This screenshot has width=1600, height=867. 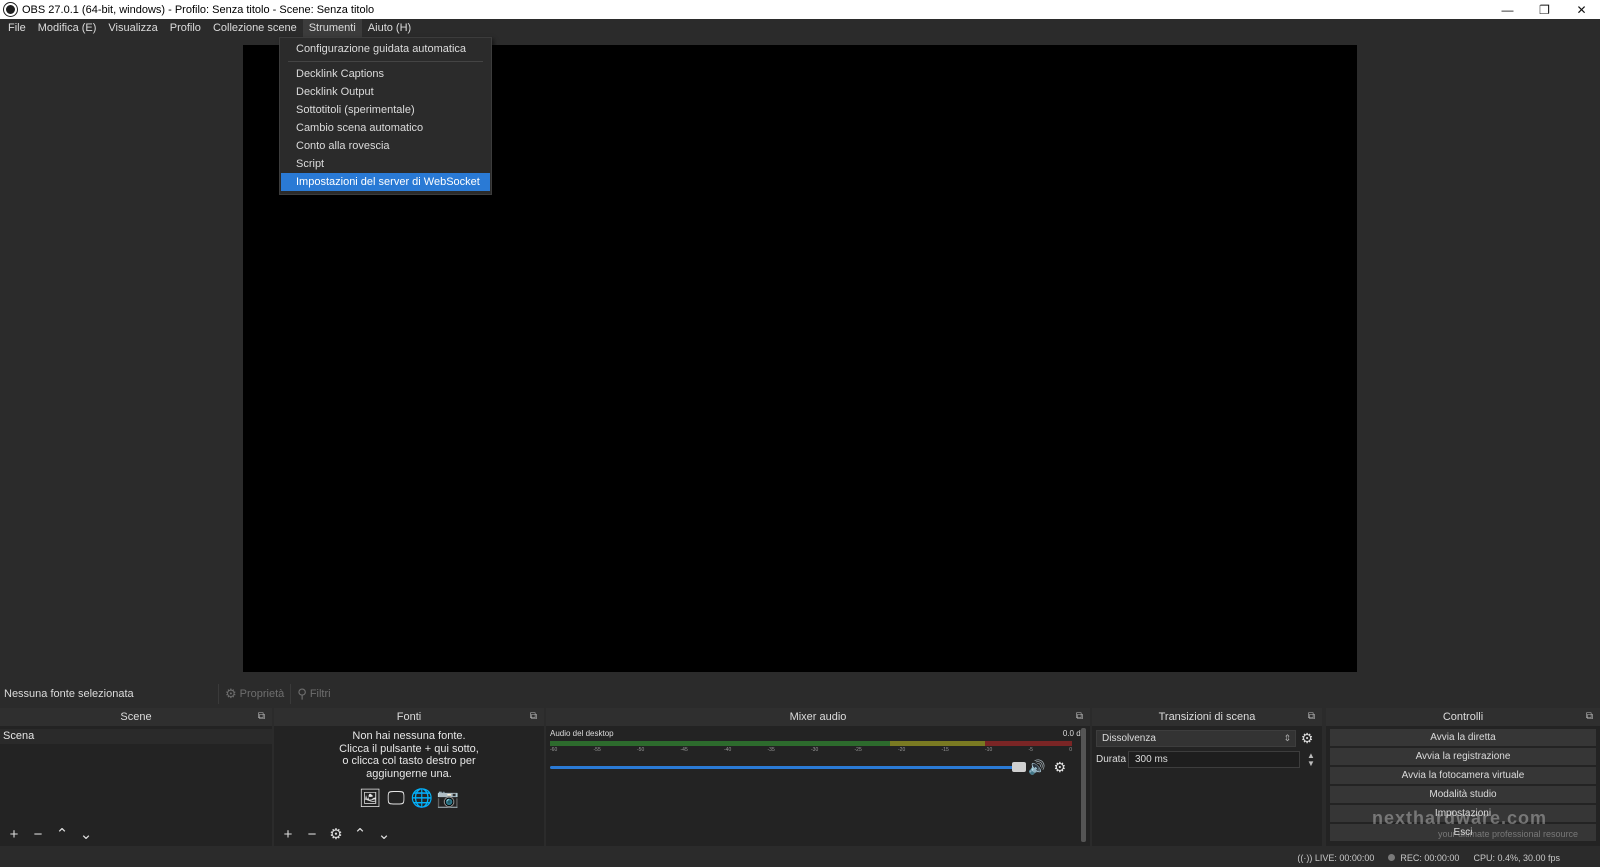 What do you see at coordinates (1581, 9) in the screenshot?
I see `close-button: ✕` at bounding box center [1581, 9].